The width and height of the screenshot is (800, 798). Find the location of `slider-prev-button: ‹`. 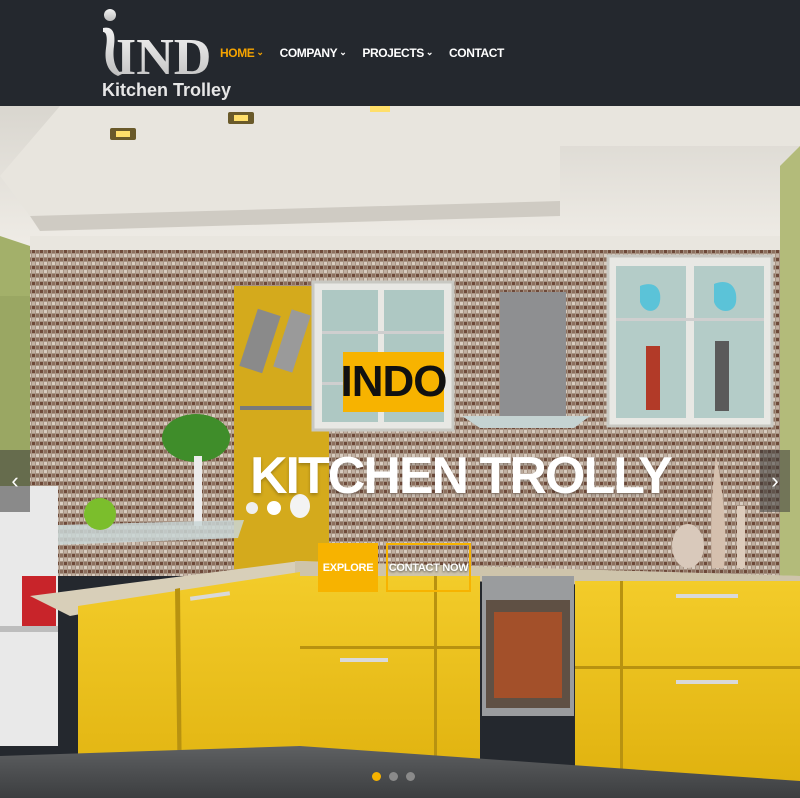

slider-prev-button: ‹ is located at coordinates (15, 481).